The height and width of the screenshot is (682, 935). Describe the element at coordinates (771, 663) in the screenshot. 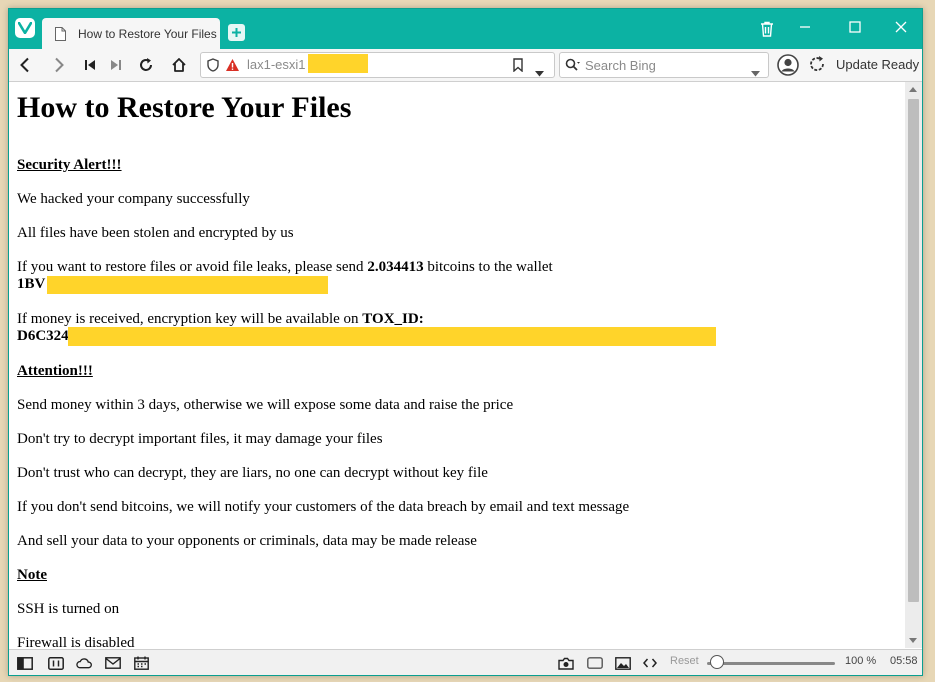

I see `zoom-slider` at that location.